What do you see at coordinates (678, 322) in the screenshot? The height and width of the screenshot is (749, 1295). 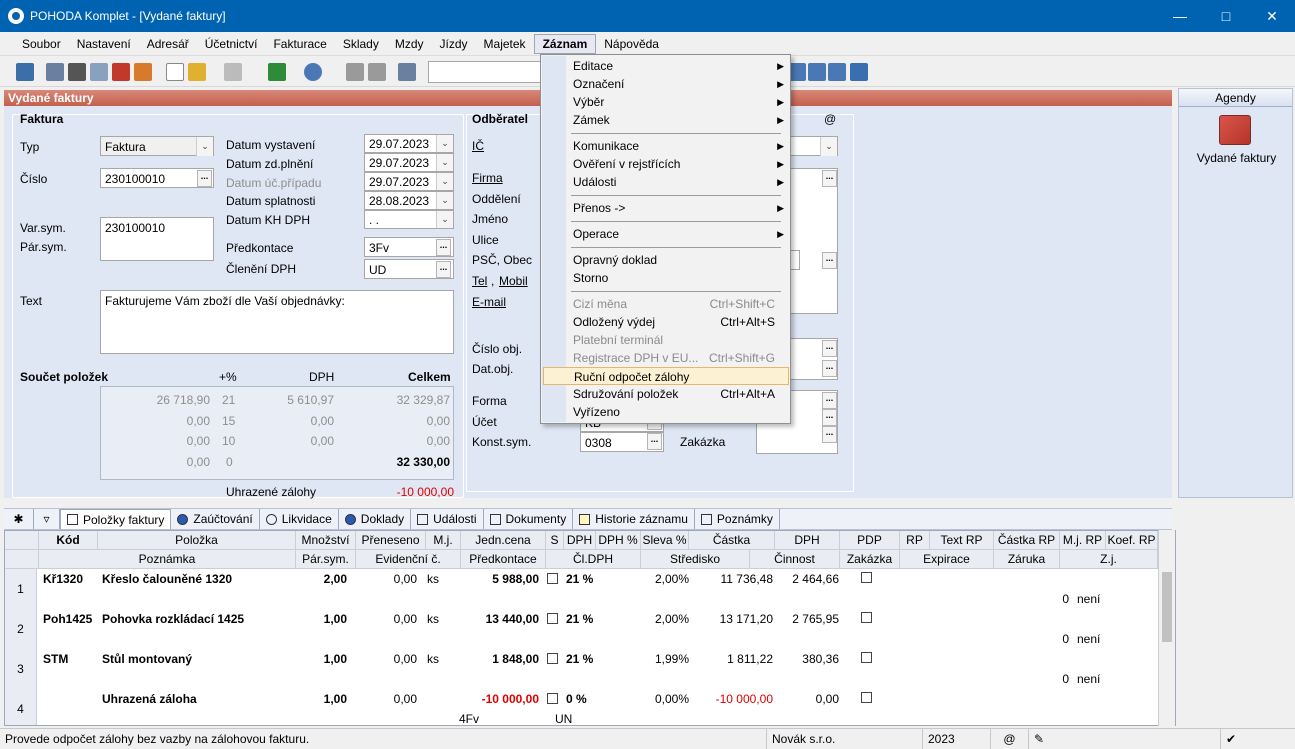 I see `menu-item-odlozeny-vydej: Odložený výdej Ctrl+Alt+S` at bounding box center [678, 322].